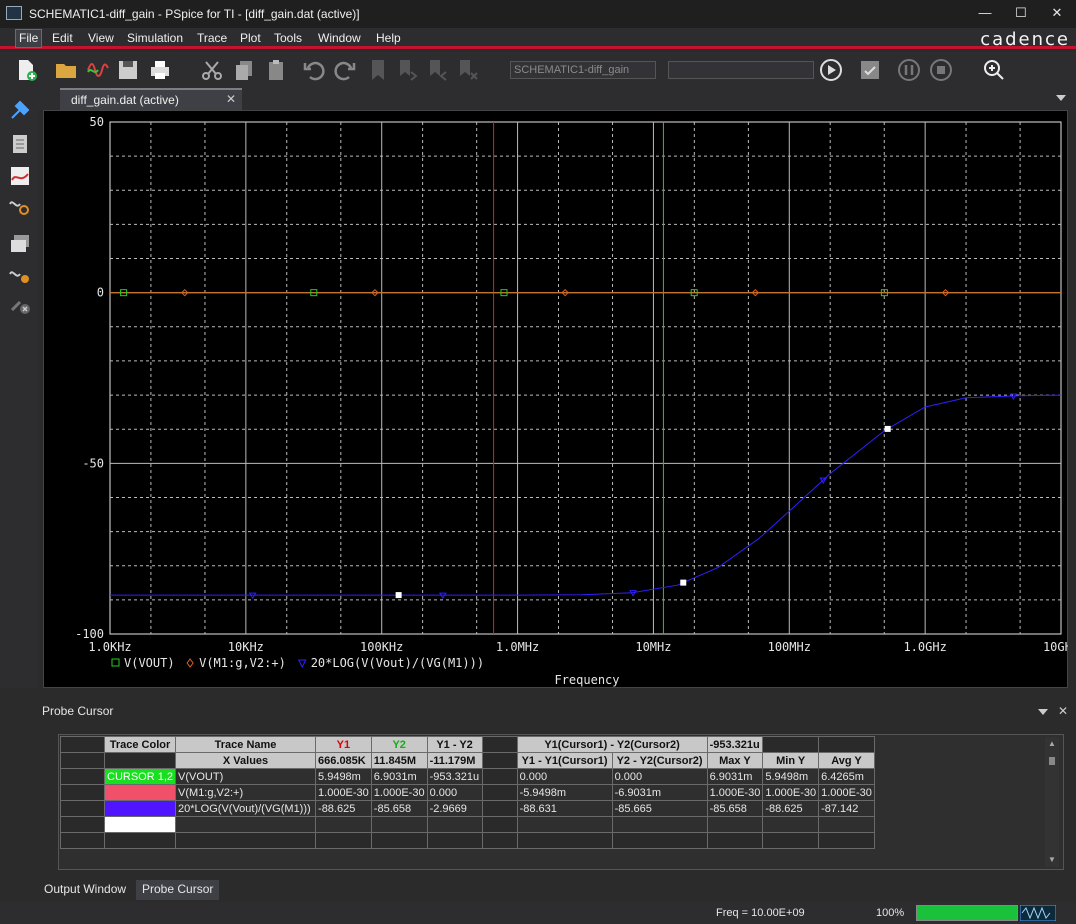 This screenshot has width=1076, height=924. Describe the element at coordinates (735, 824) in the screenshot. I see `cell-max` at that location.